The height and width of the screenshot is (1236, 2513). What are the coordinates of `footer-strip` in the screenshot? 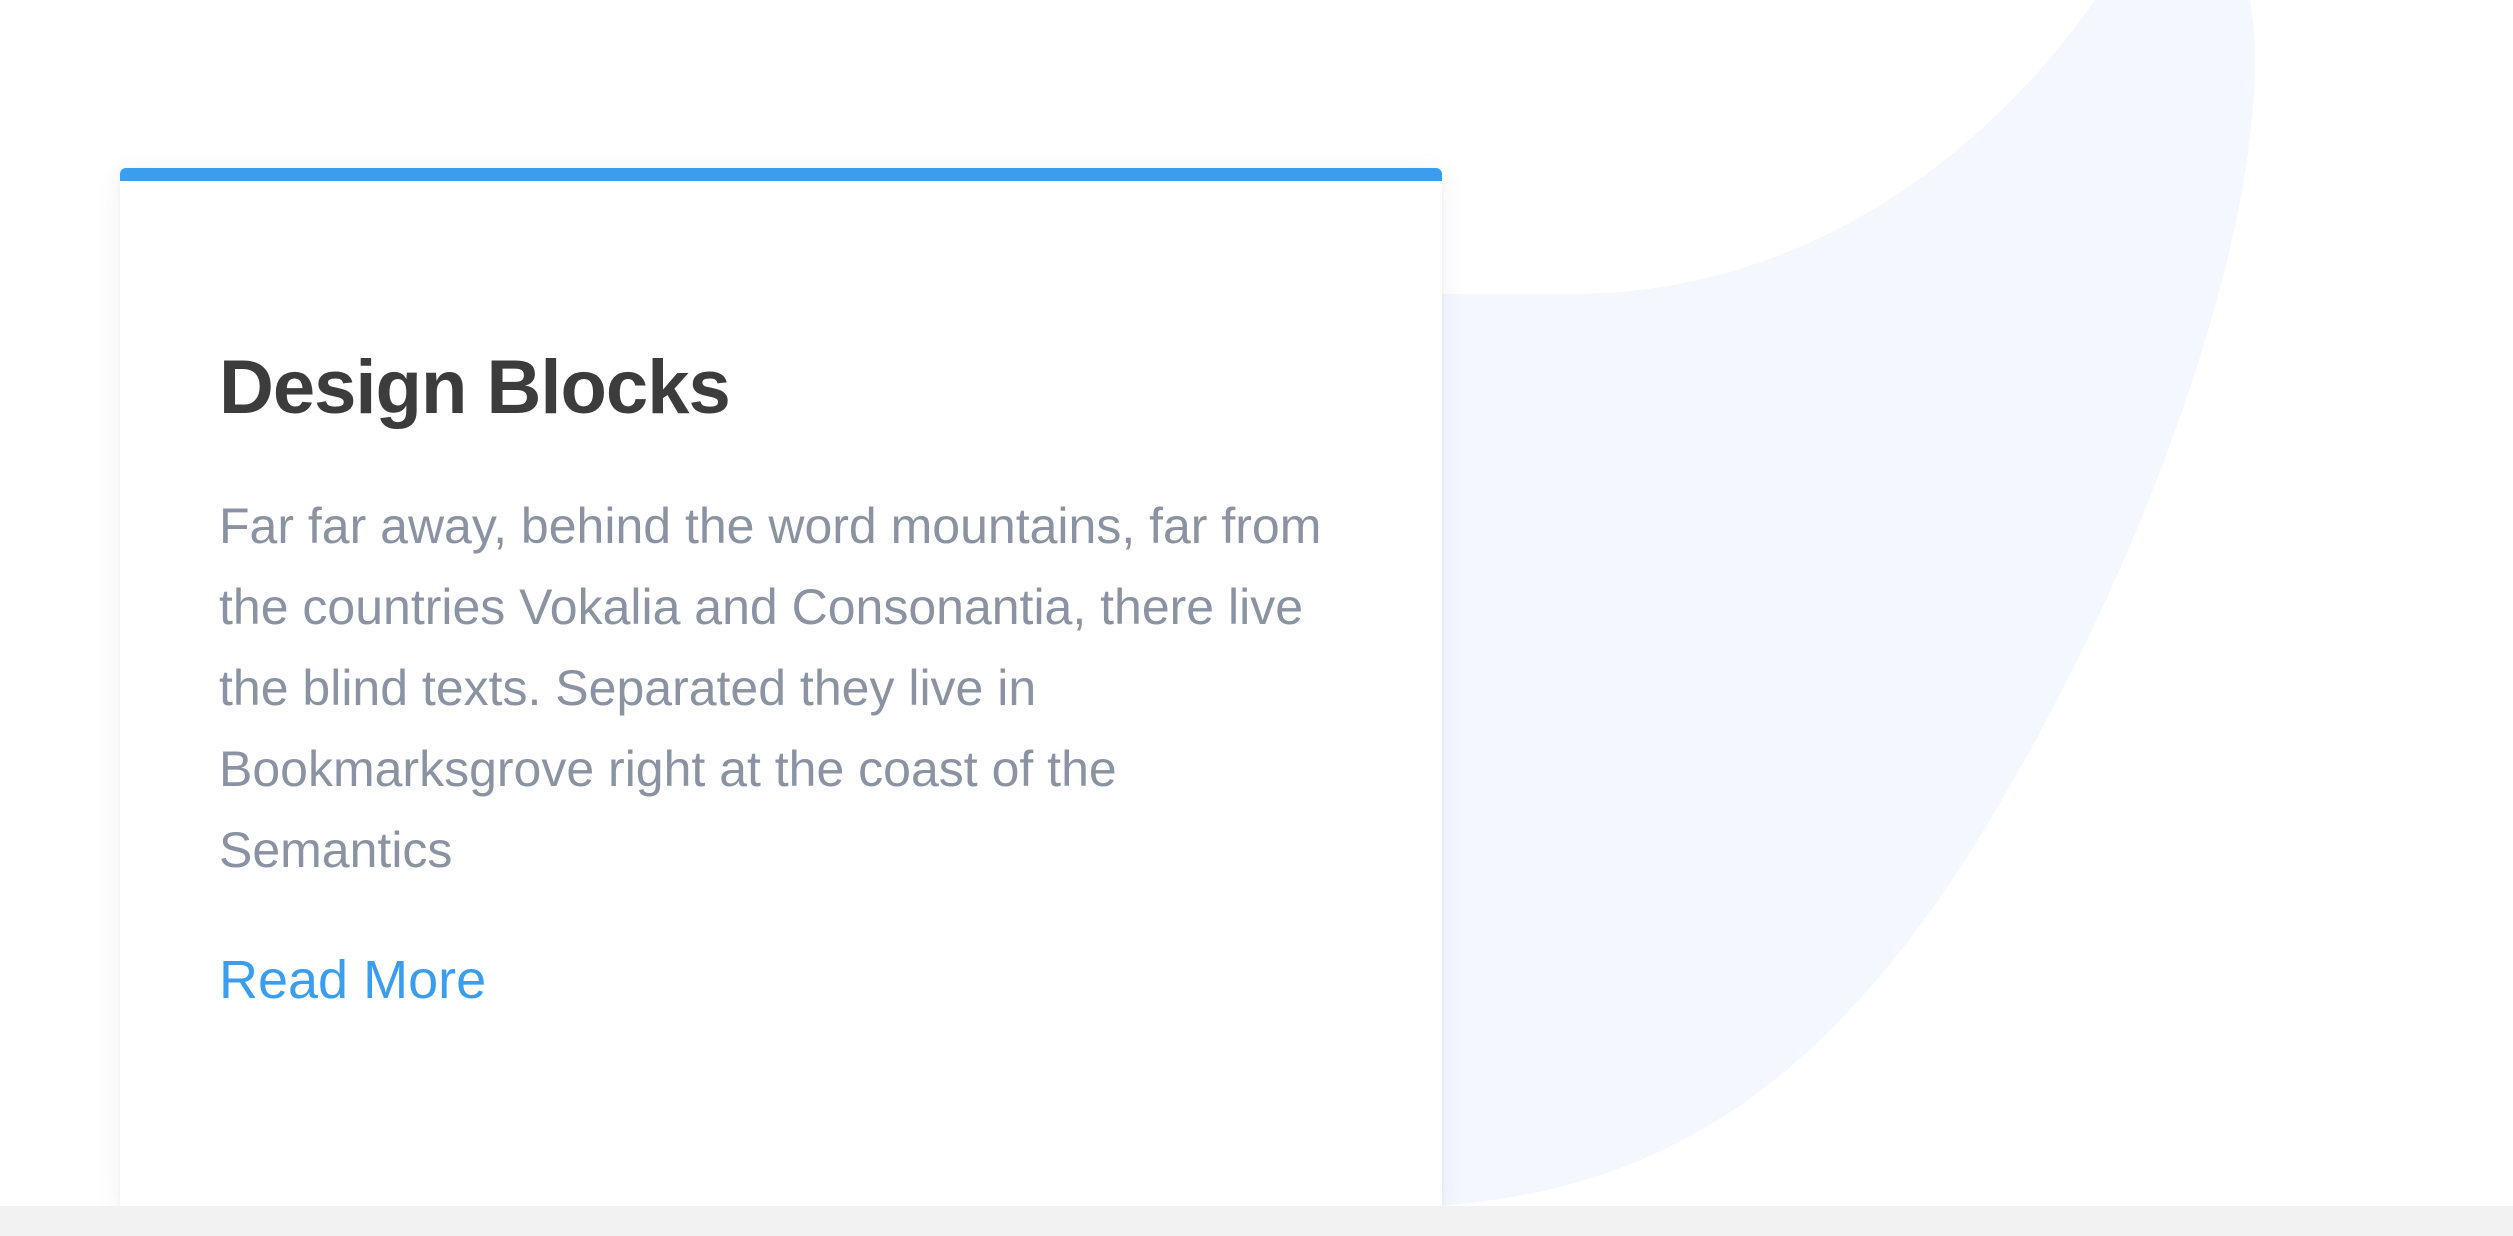 It's located at (1256, 1221).